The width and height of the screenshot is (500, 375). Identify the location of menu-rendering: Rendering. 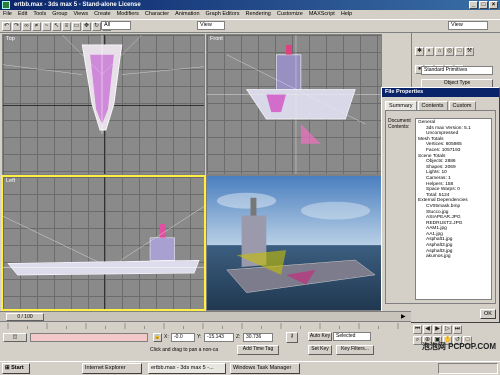
(257, 14).